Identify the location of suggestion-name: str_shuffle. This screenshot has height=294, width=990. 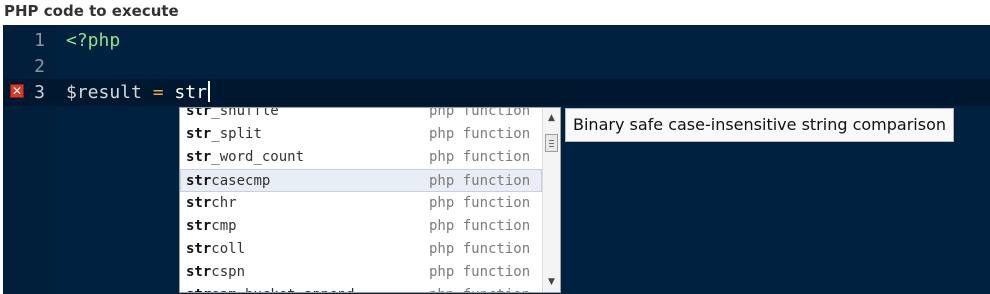
(232, 115).